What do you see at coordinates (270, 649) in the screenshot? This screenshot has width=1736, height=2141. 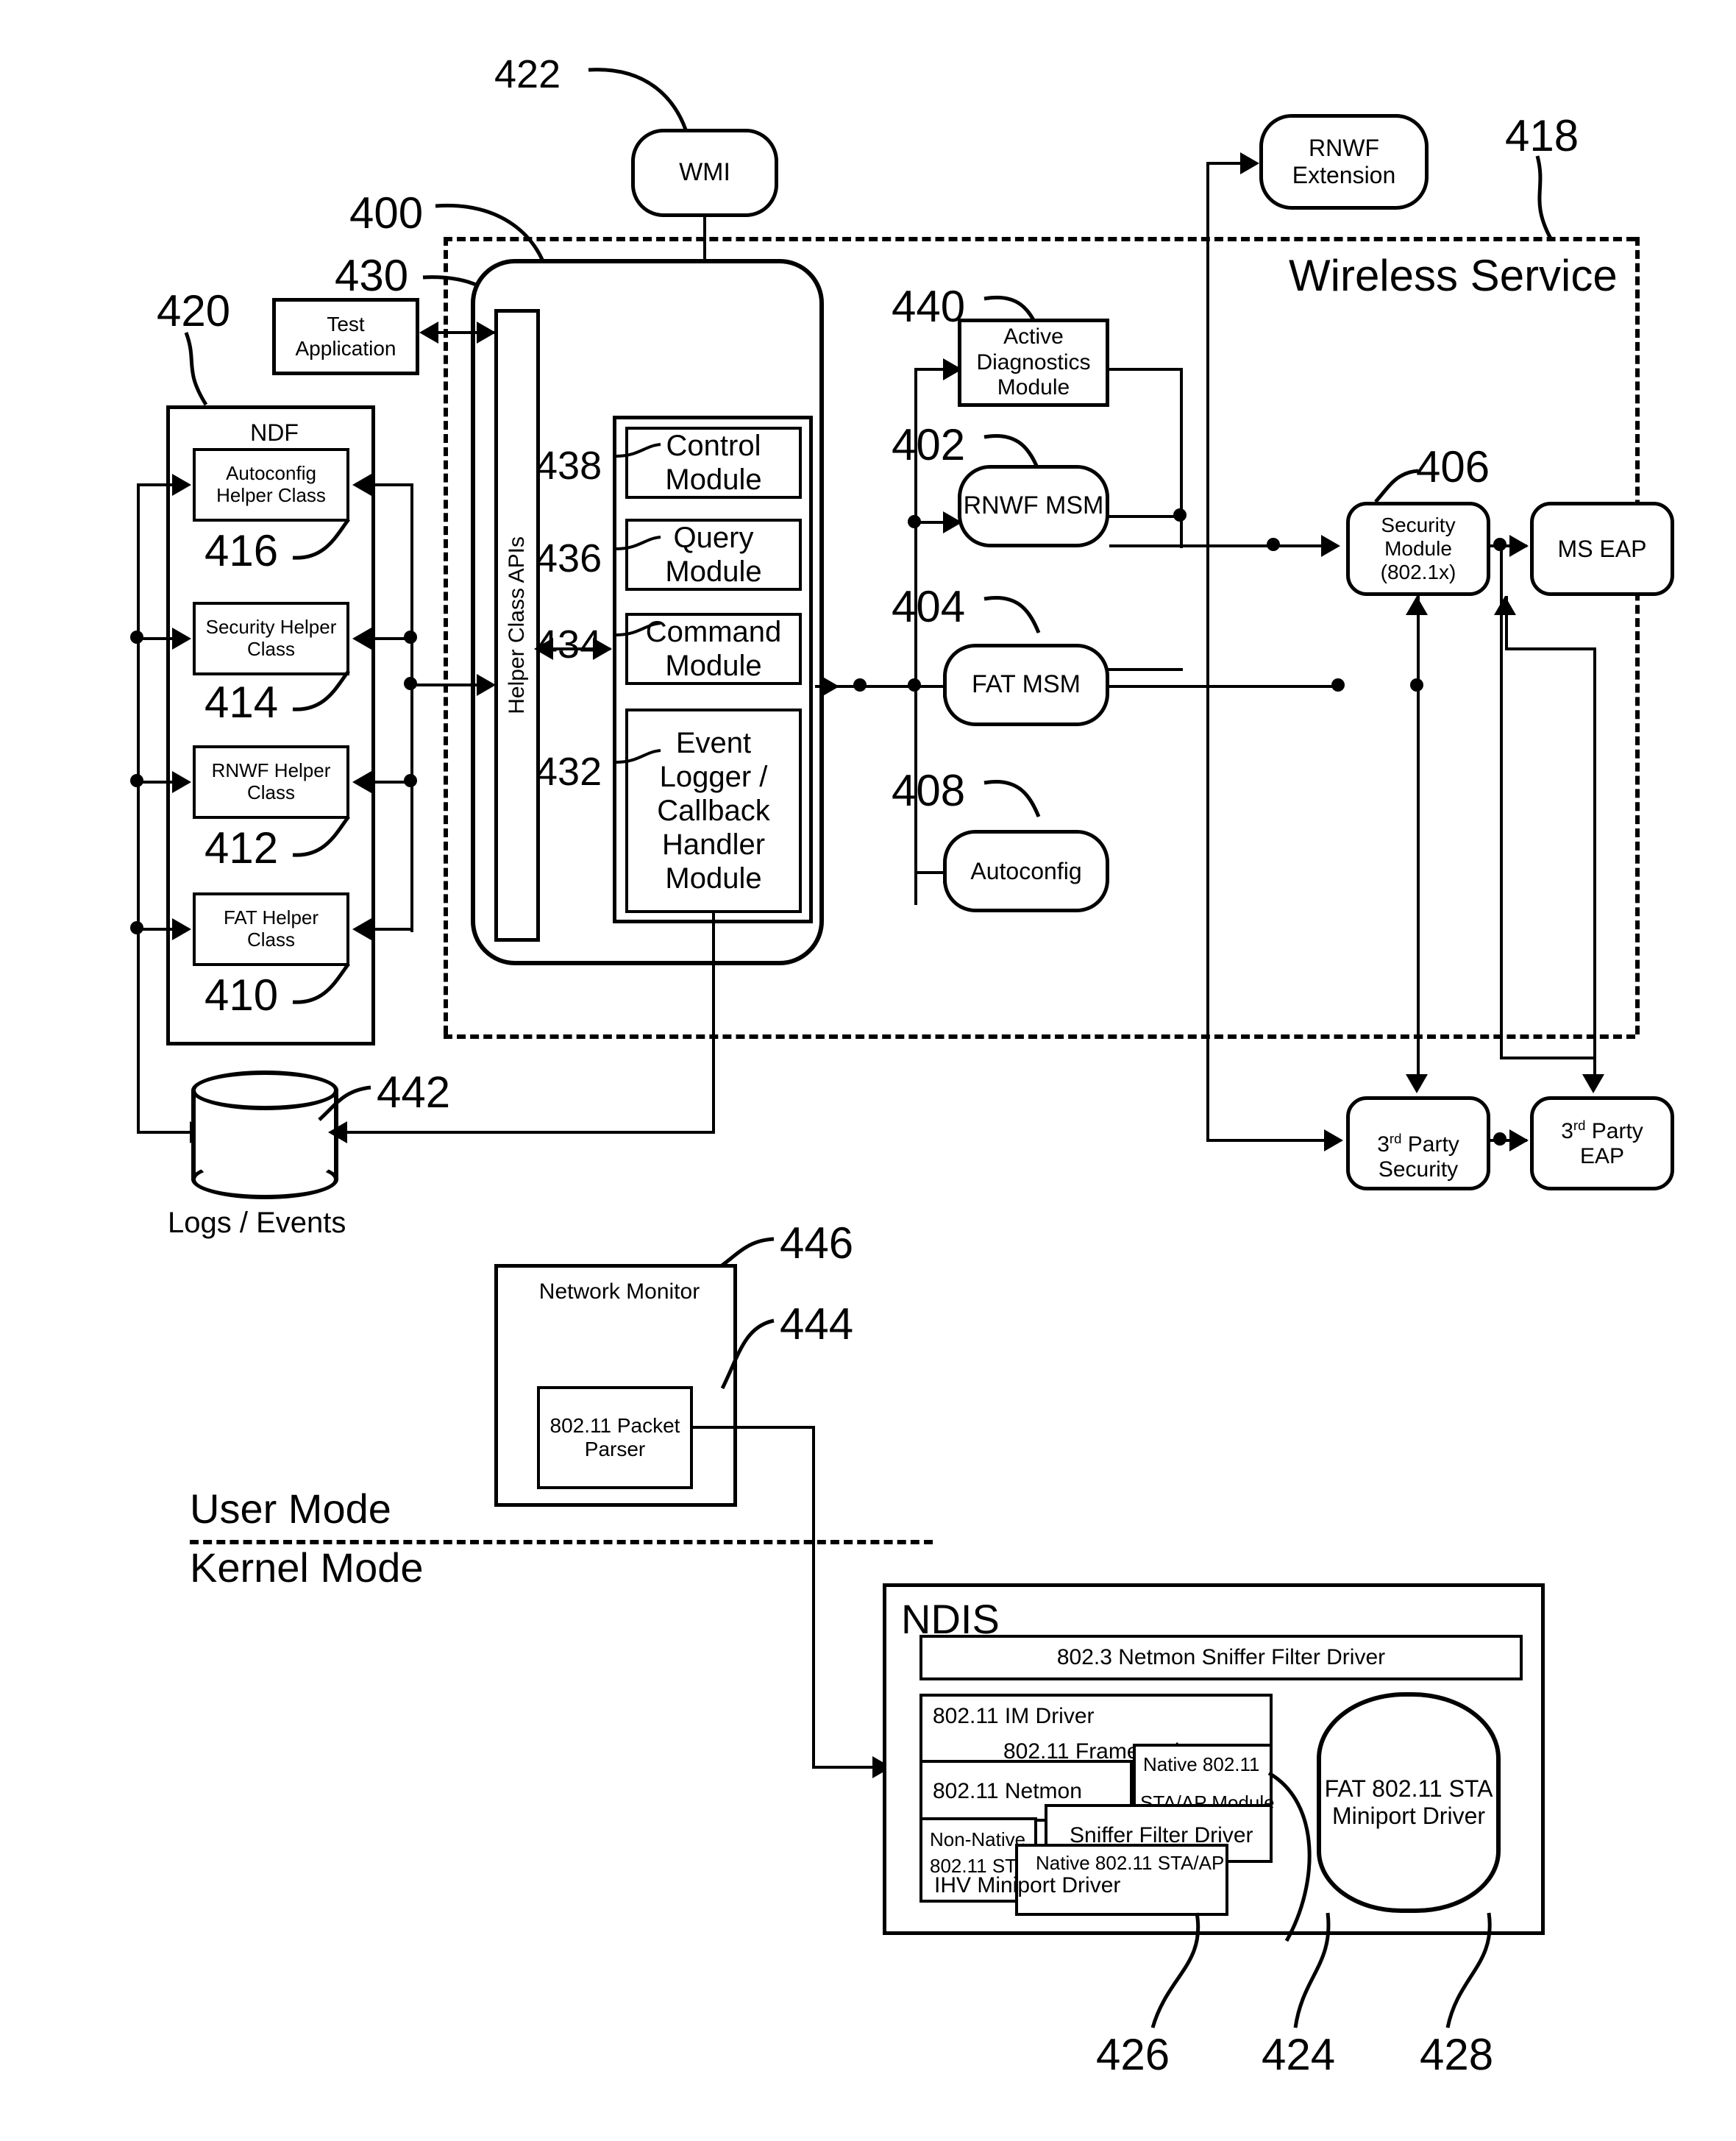 I see `security-helper-line2: Class` at bounding box center [270, 649].